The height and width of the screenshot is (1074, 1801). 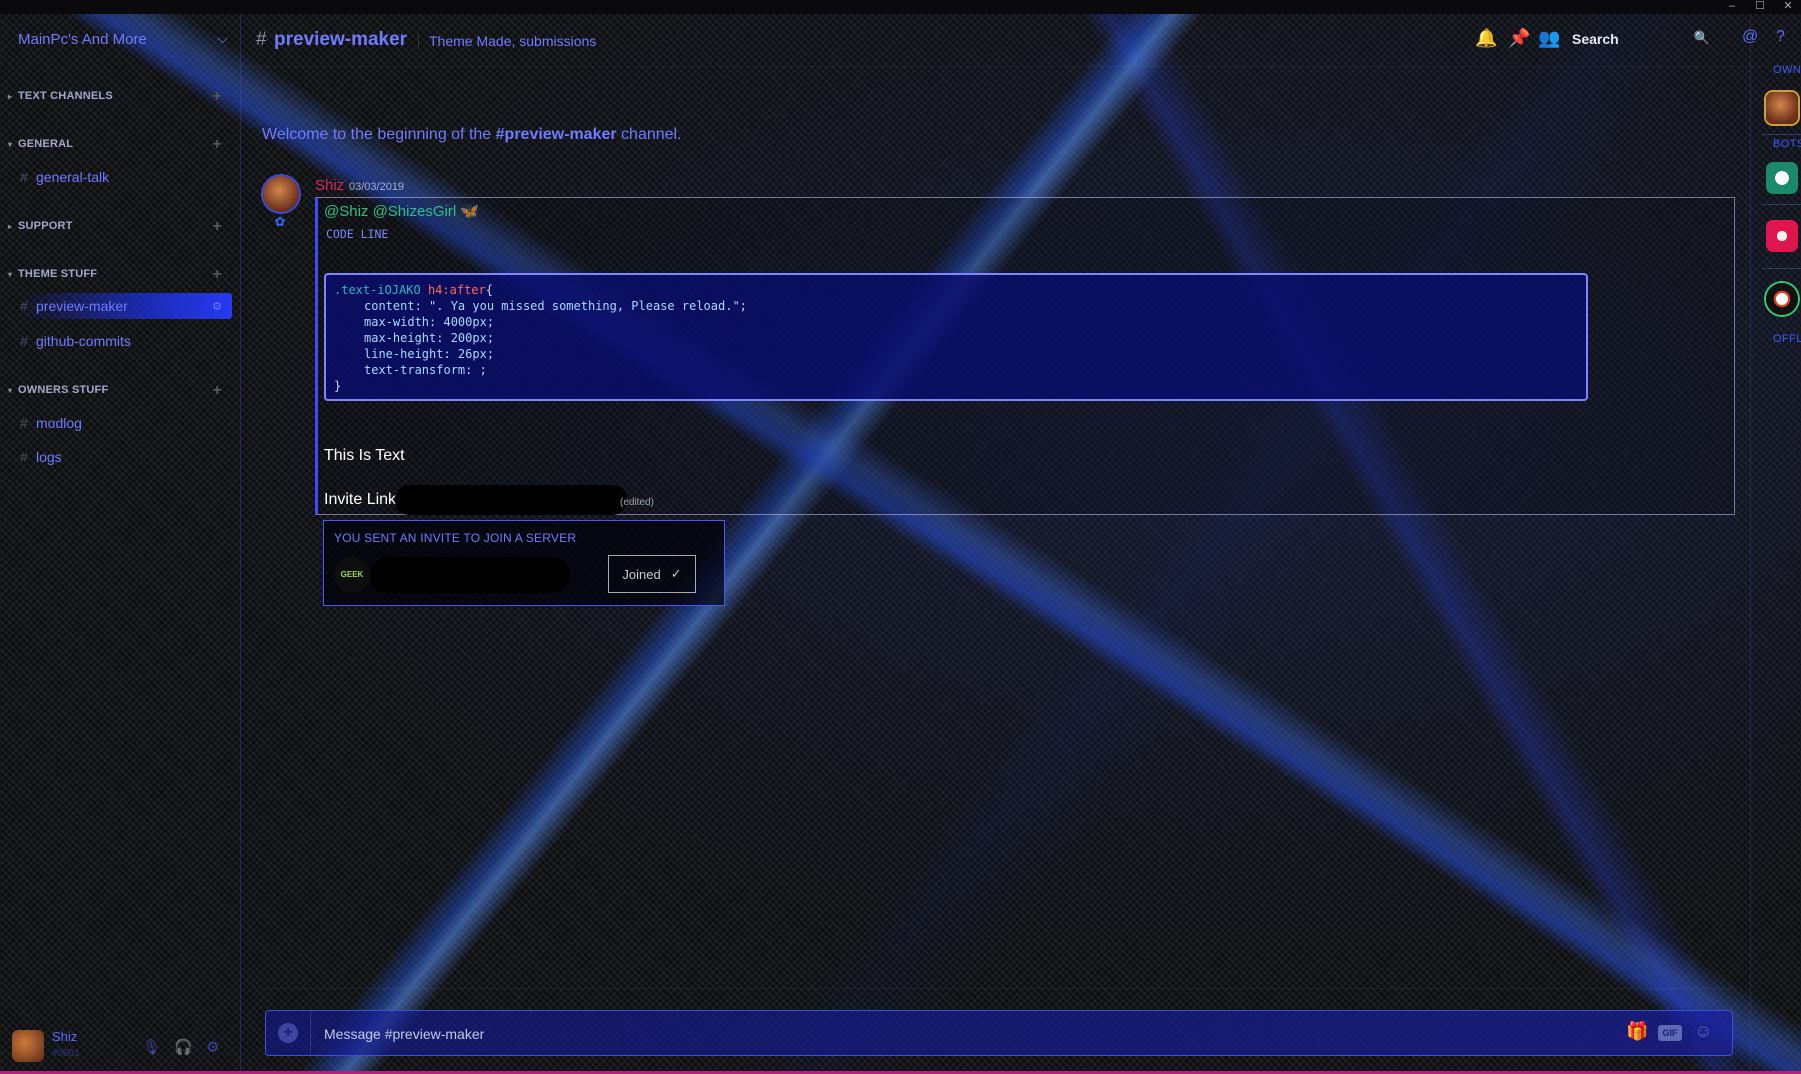 What do you see at coordinates (1787, 144) in the screenshot?
I see `member-group-bots: BOTS` at bounding box center [1787, 144].